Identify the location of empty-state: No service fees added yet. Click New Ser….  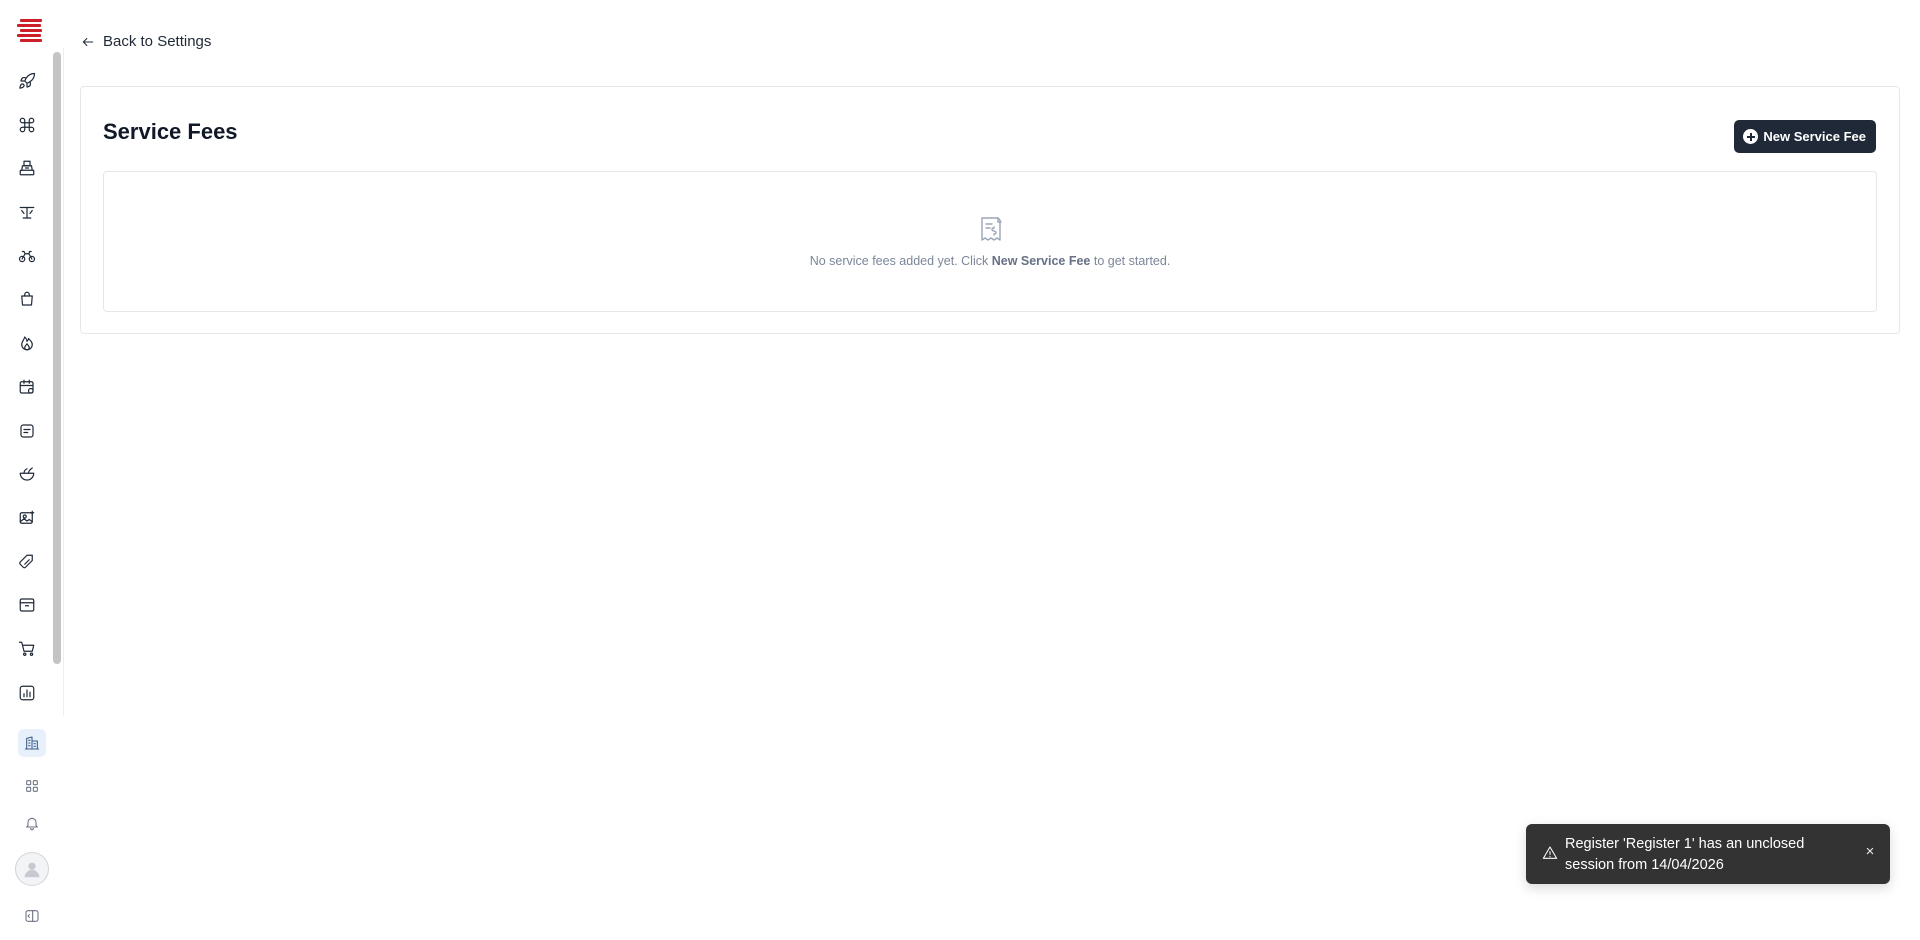
(990, 241).